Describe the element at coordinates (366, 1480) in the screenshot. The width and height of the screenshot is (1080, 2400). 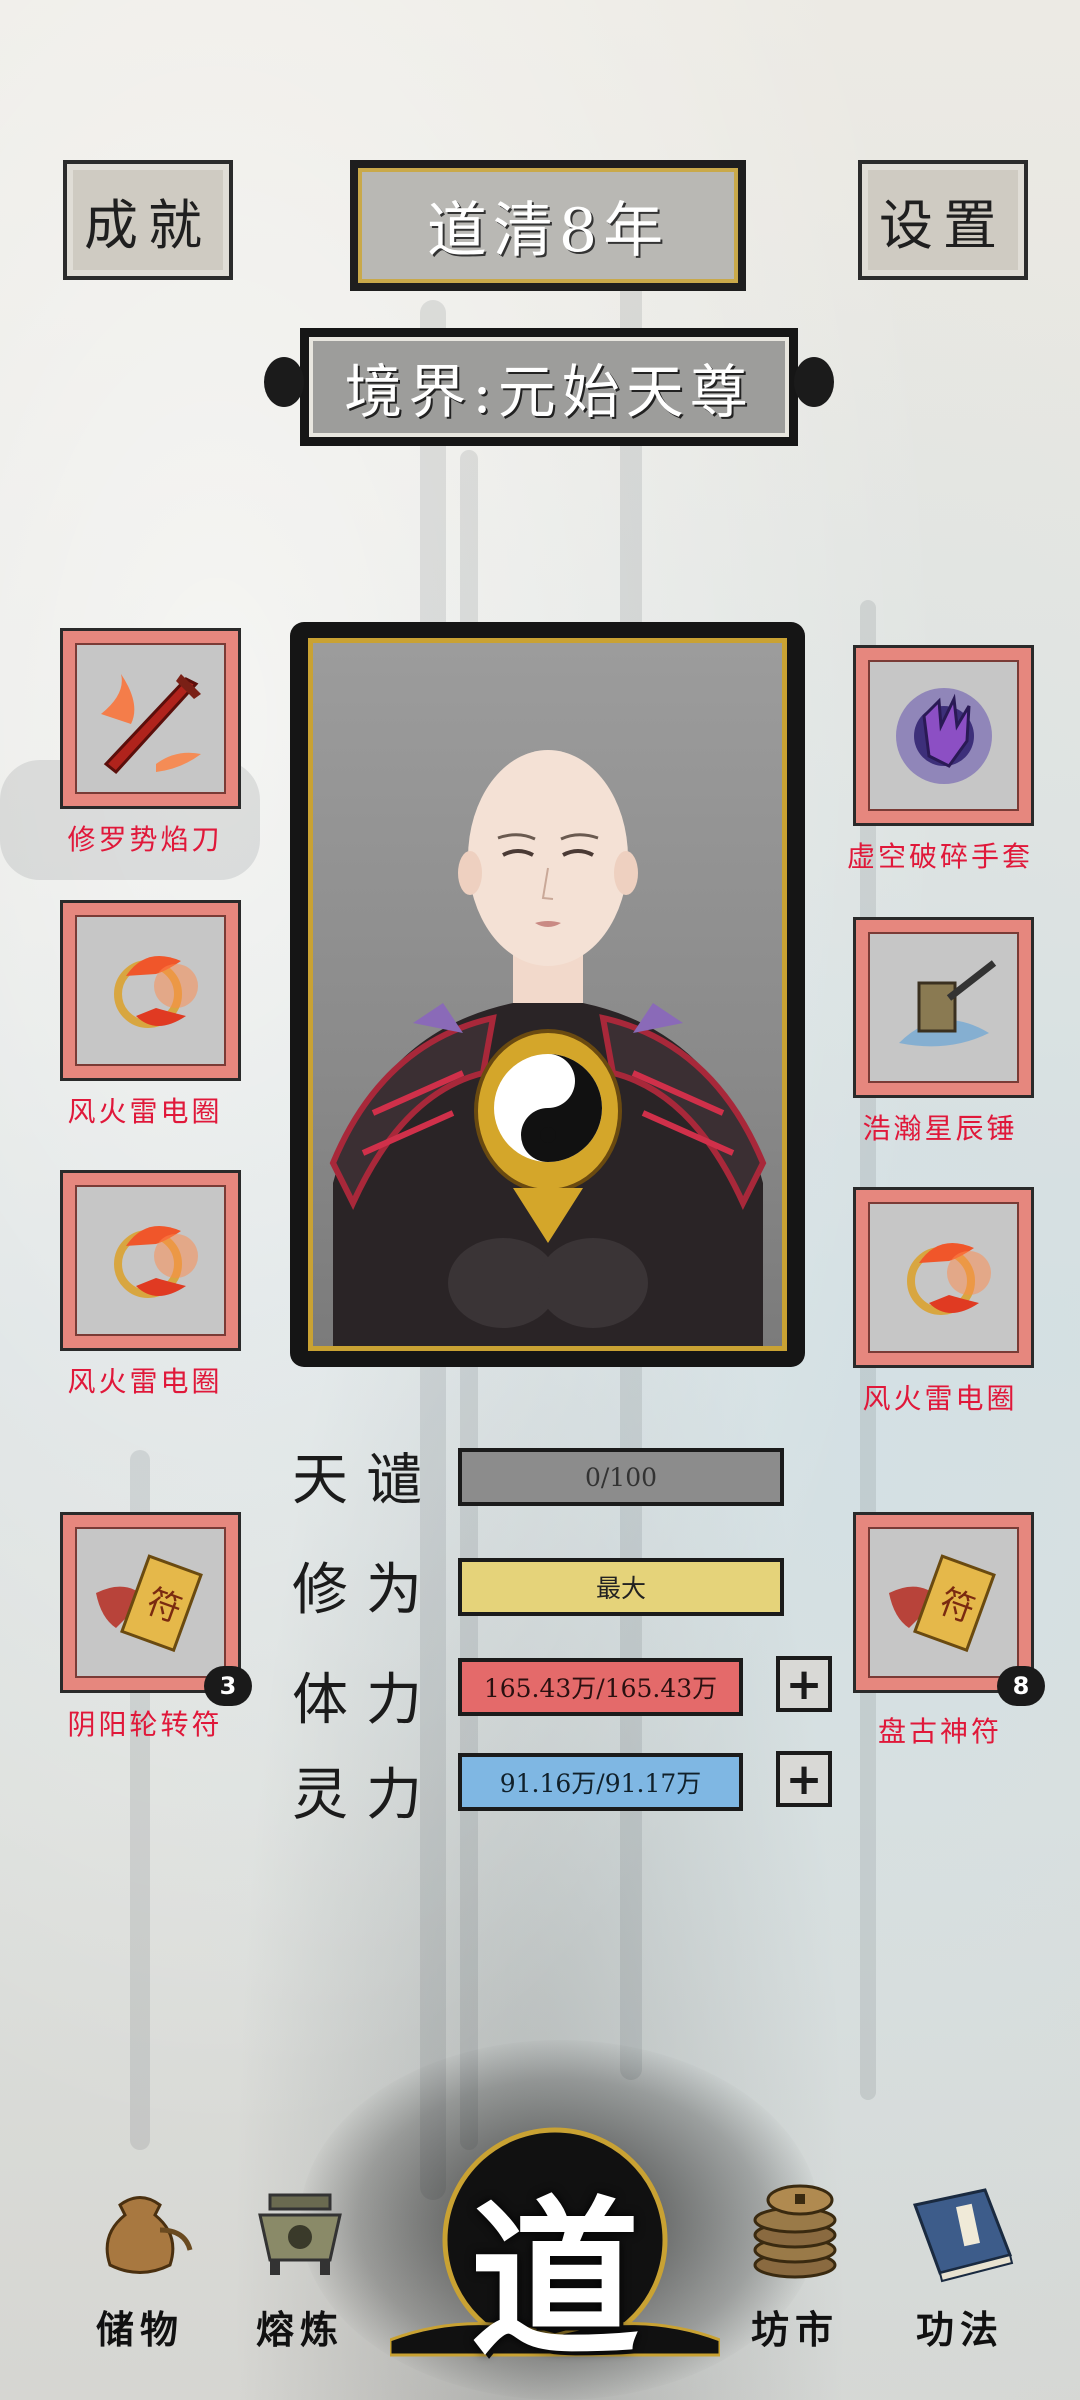
I see `tribulation-label: 天谴` at that location.